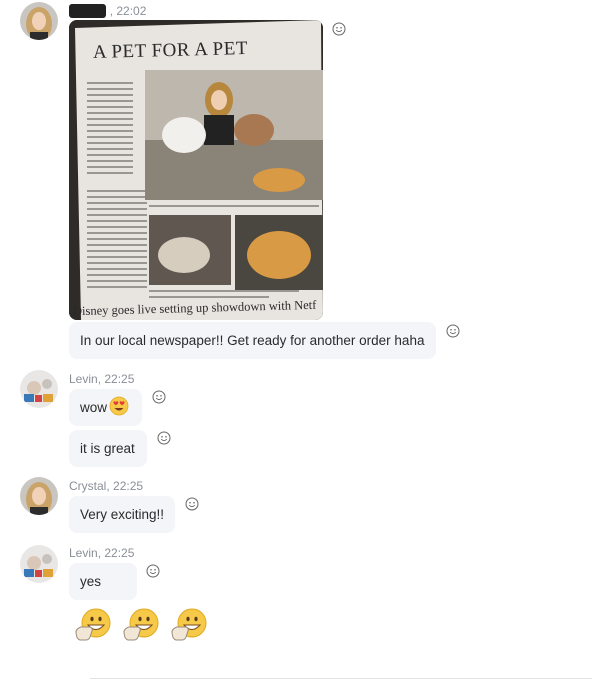  I want to click on composer-divider, so click(341, 678).